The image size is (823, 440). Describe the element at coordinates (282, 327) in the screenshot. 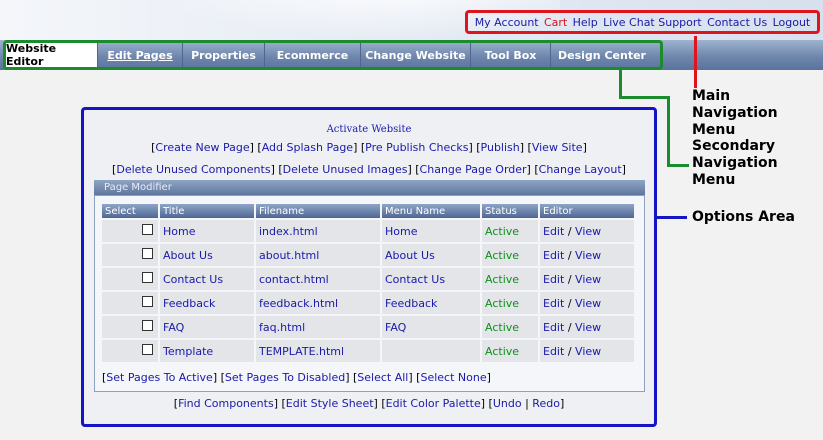

I see `filename-link: faq.html` at that location.